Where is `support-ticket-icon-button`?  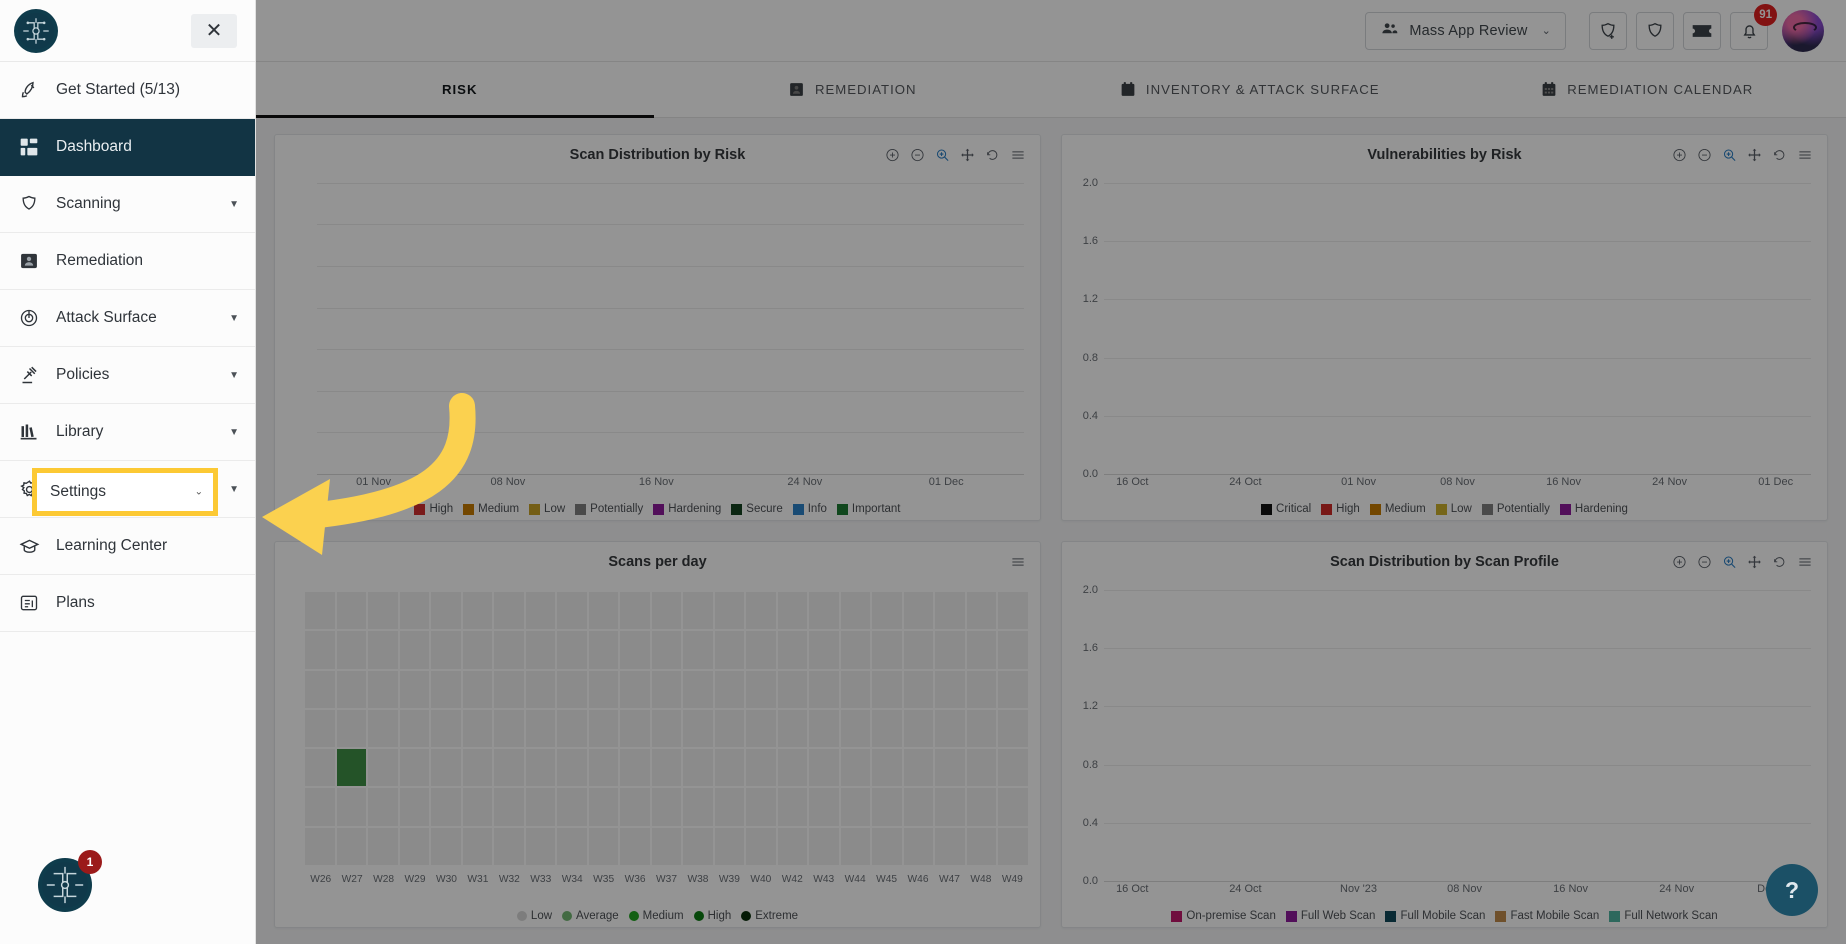
support-ticket-icon-button is located at coordinates (1702, 30).